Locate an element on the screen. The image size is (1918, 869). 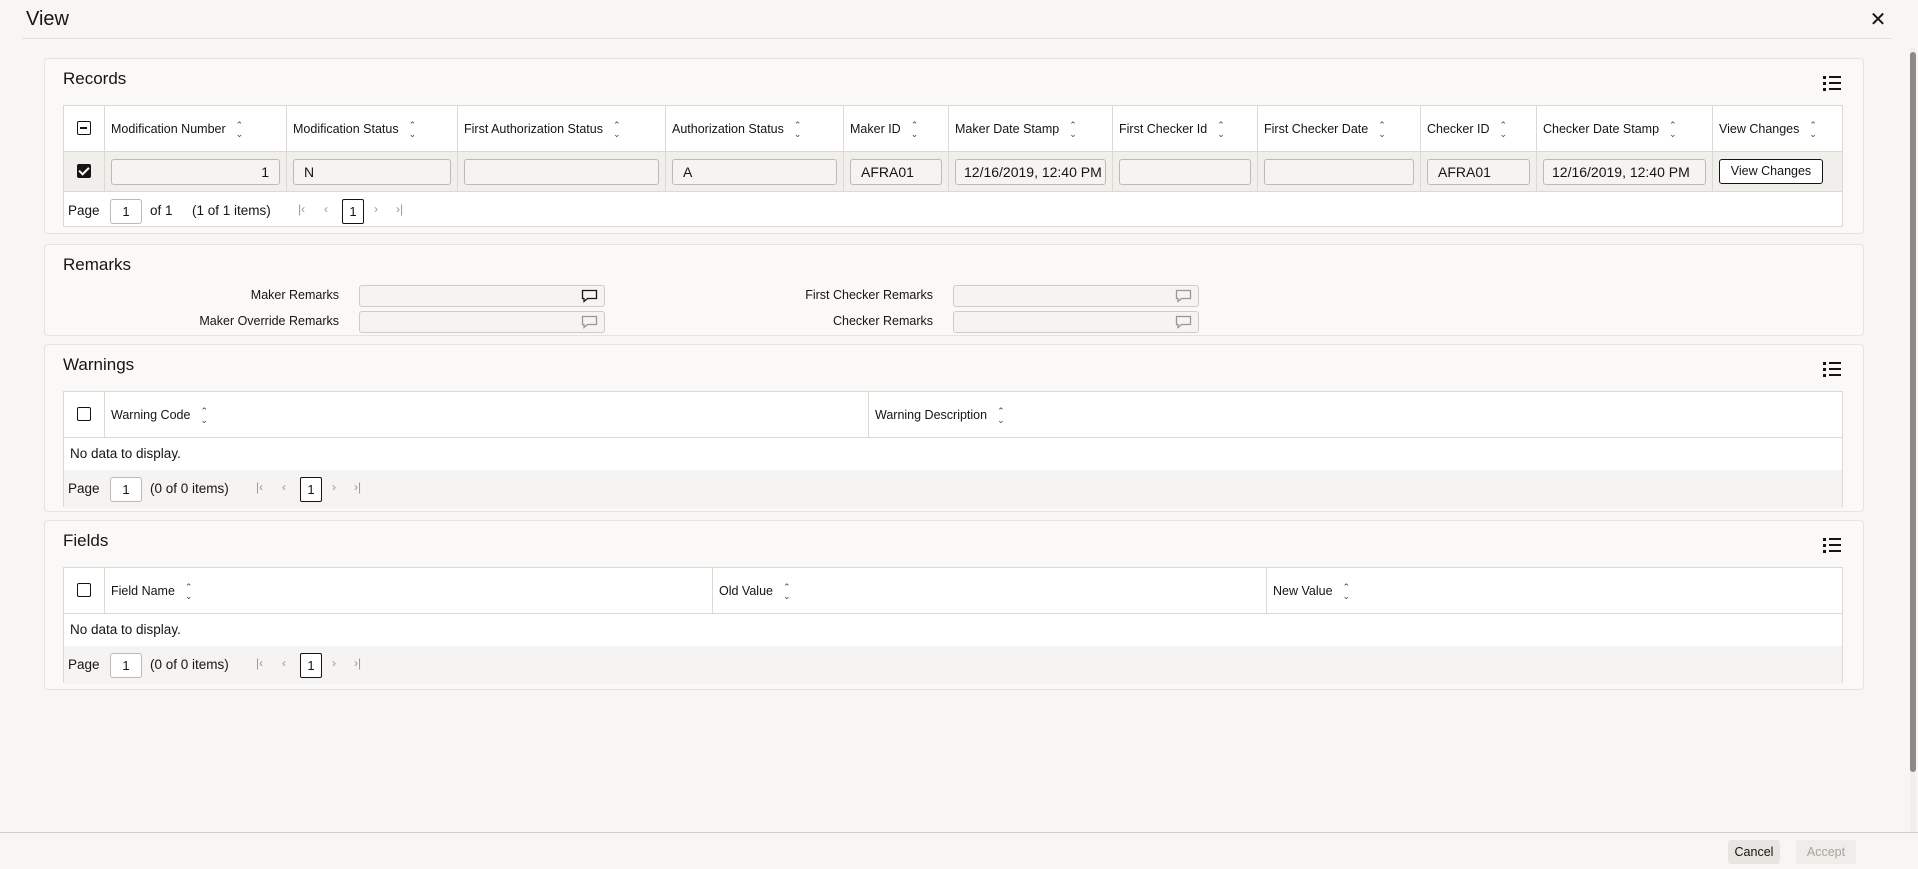
cell-first-checker-id is located at coordinates (1184, 172).